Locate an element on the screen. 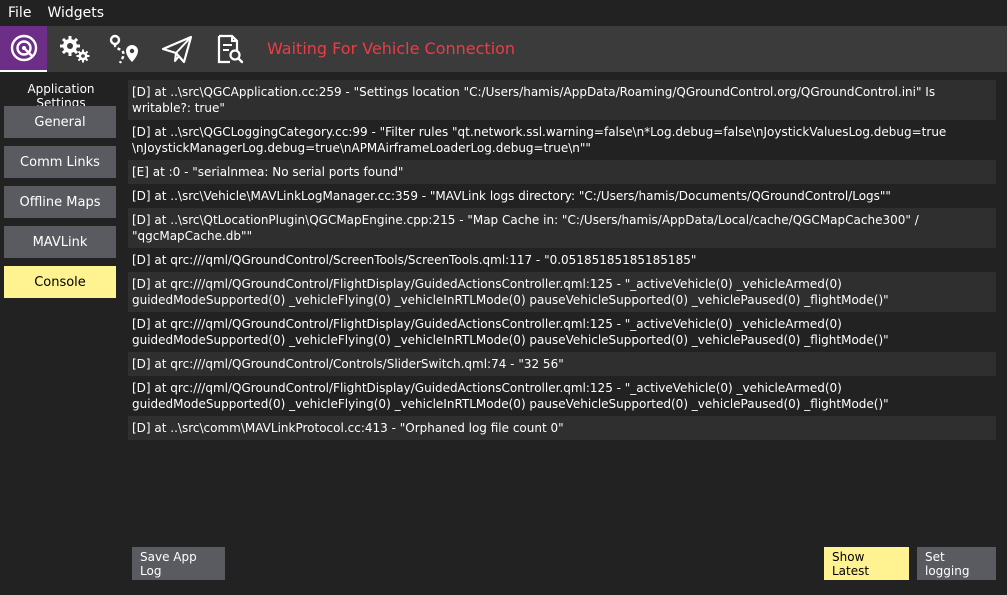 The width and height of the screenshot is (1007, 595). main-toolbar: Waiting For Vehicle Connection is located at coordinates (503, 49).